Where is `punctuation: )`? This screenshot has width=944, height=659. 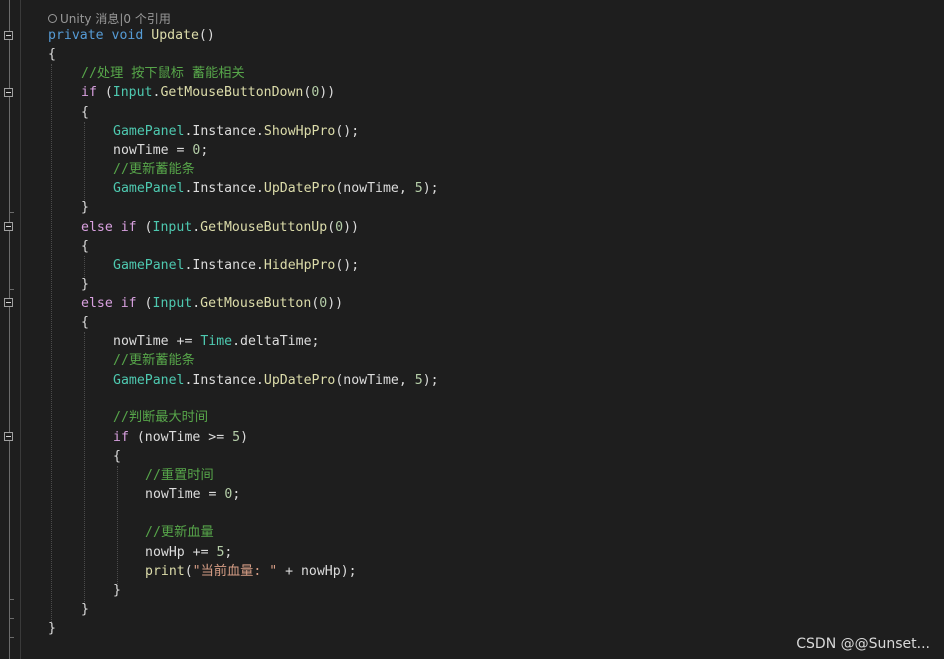 punctuation: ) is located at coordinates (244, 437).